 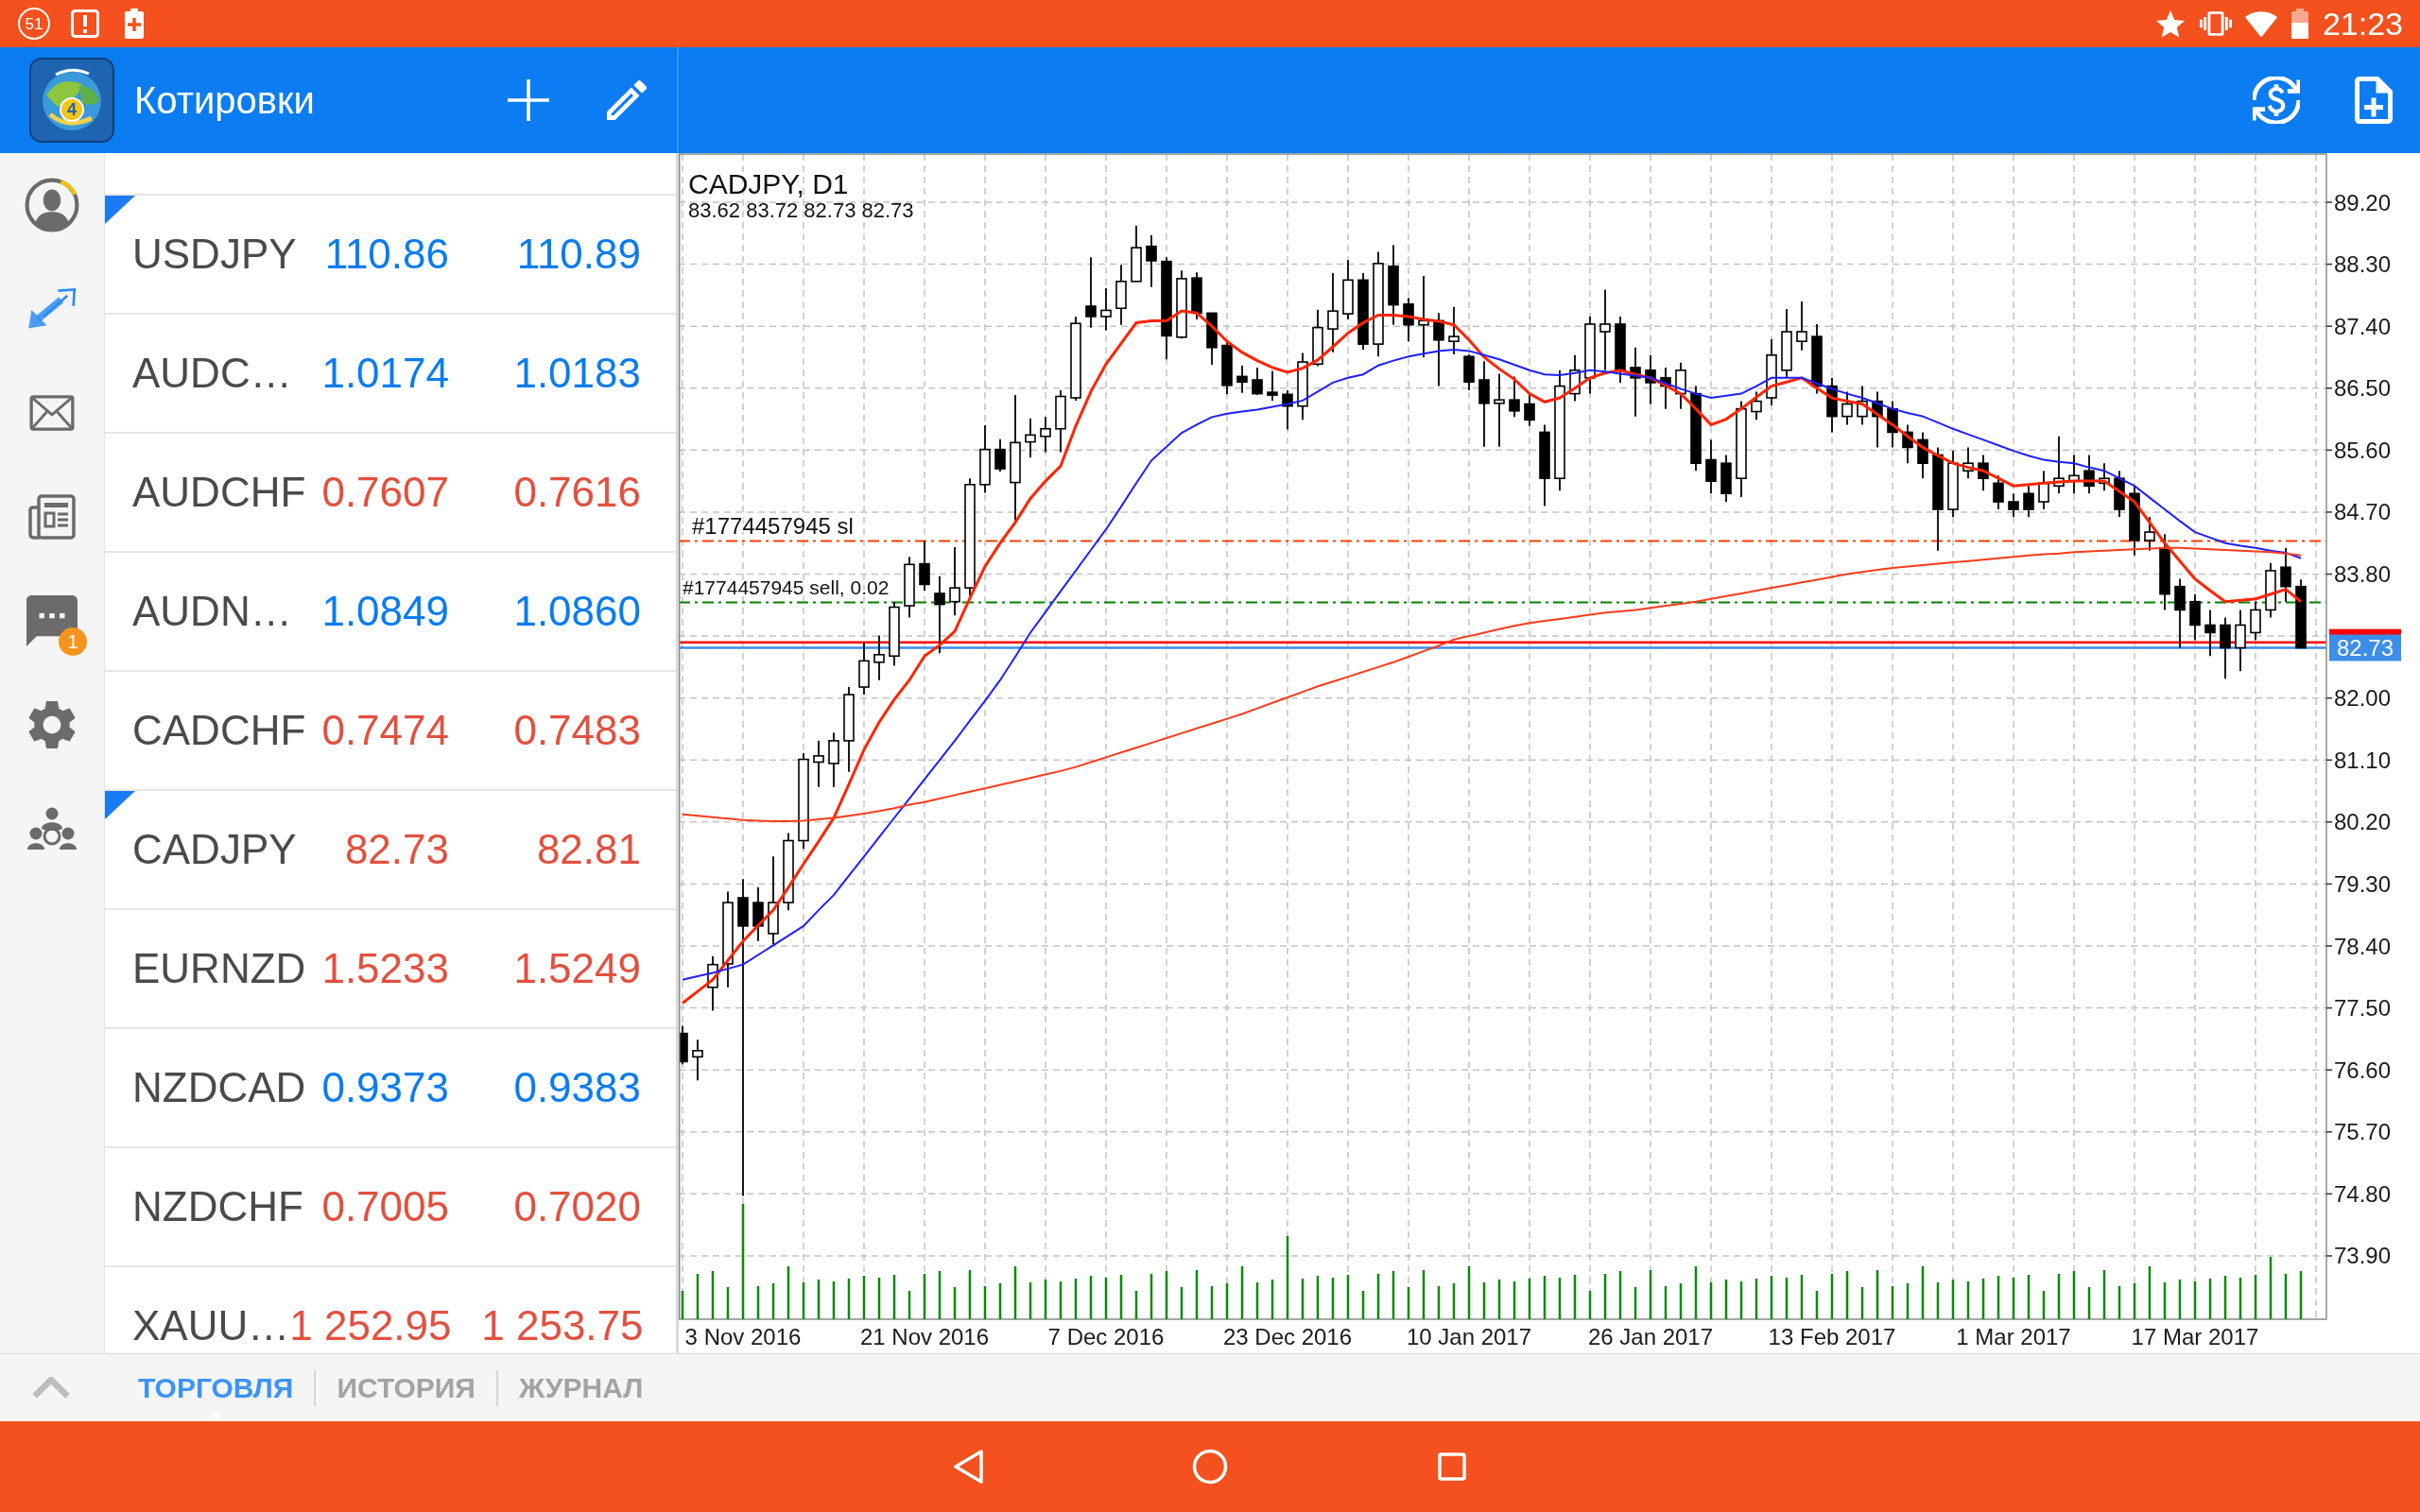 I want to click on symbol-name: CADJPY, so click(x=214, y=849).